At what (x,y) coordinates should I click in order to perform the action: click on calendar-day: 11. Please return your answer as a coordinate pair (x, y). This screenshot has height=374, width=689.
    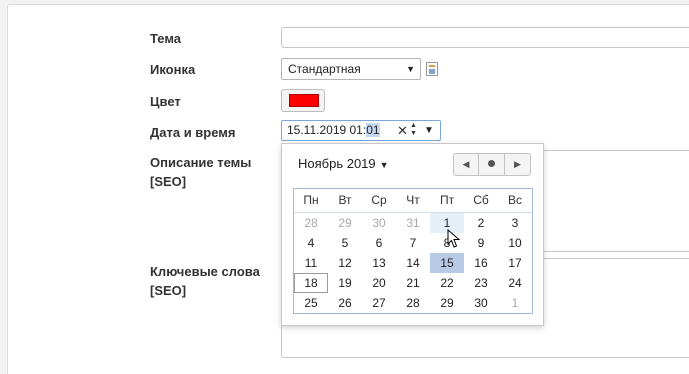
    Looking at the image, I should click on (311, 263).